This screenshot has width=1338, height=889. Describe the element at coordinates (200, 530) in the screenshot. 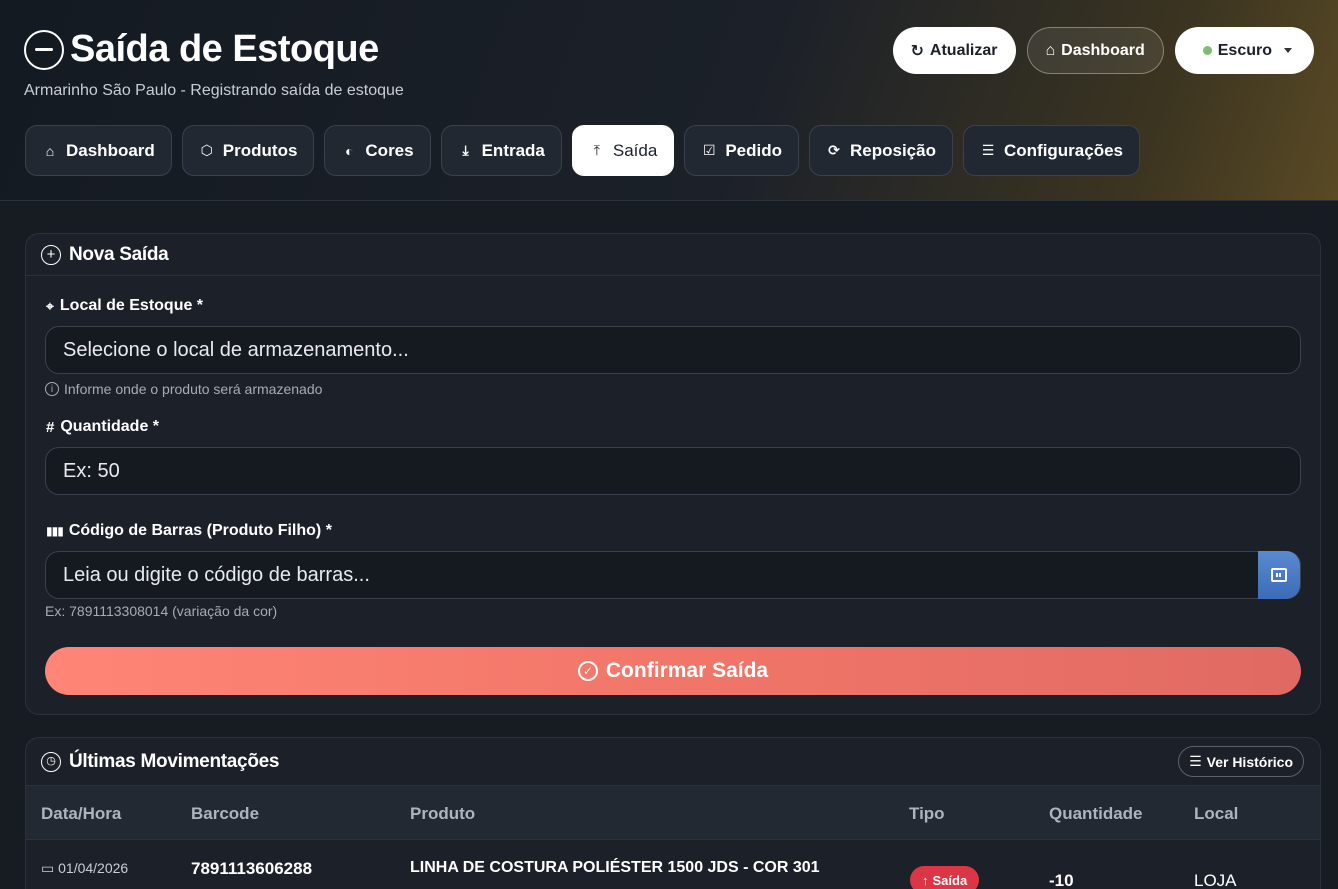

I see `barcode-label-text: Código de Barras (Produto Filho) *` at that location.